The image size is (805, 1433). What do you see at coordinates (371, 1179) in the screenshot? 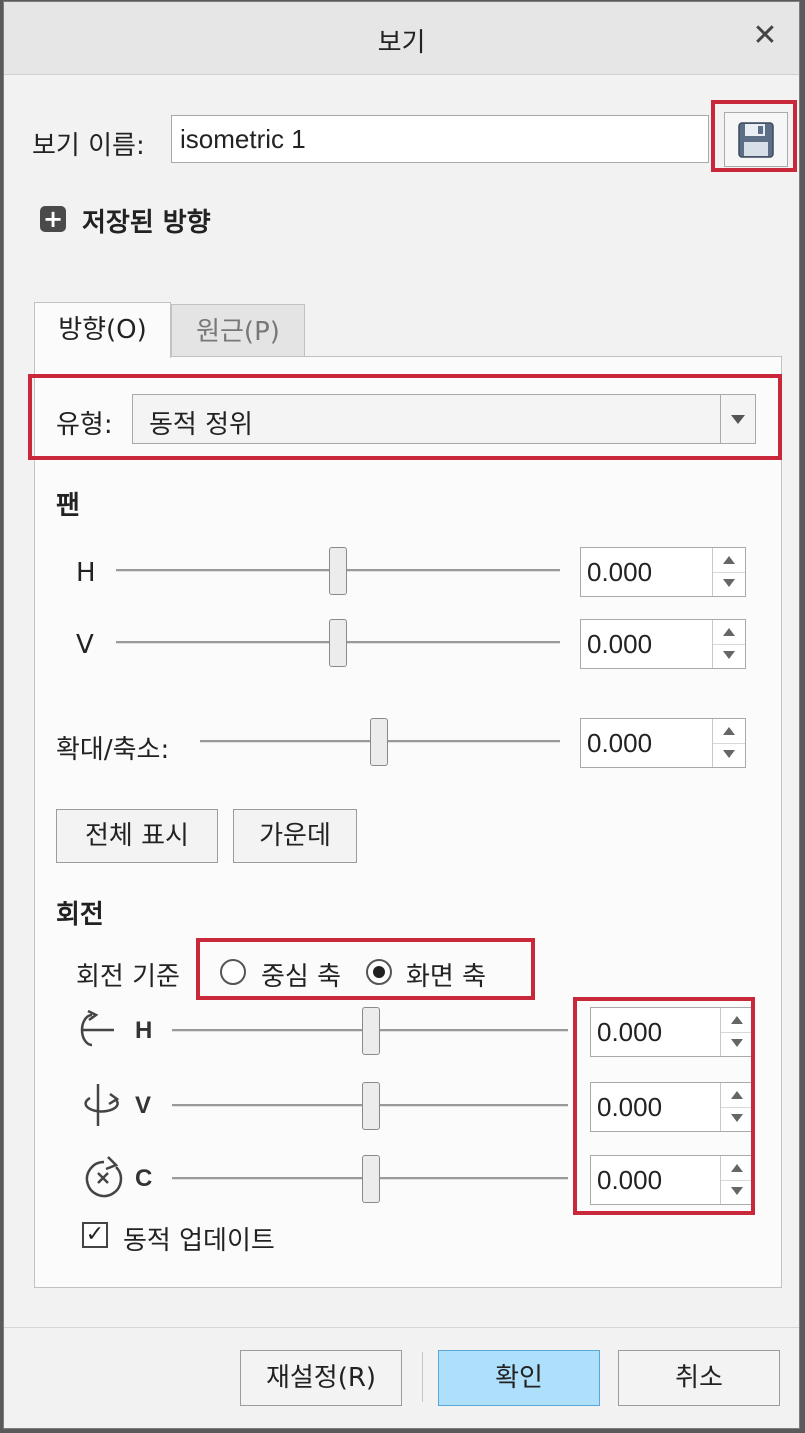
I see `rotate-c-slider-thumb` at bounding box center [371, 1179].